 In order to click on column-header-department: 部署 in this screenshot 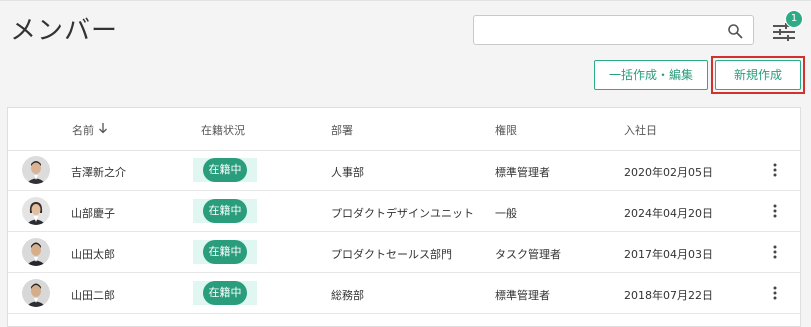, I will do `click(342, 130)`.